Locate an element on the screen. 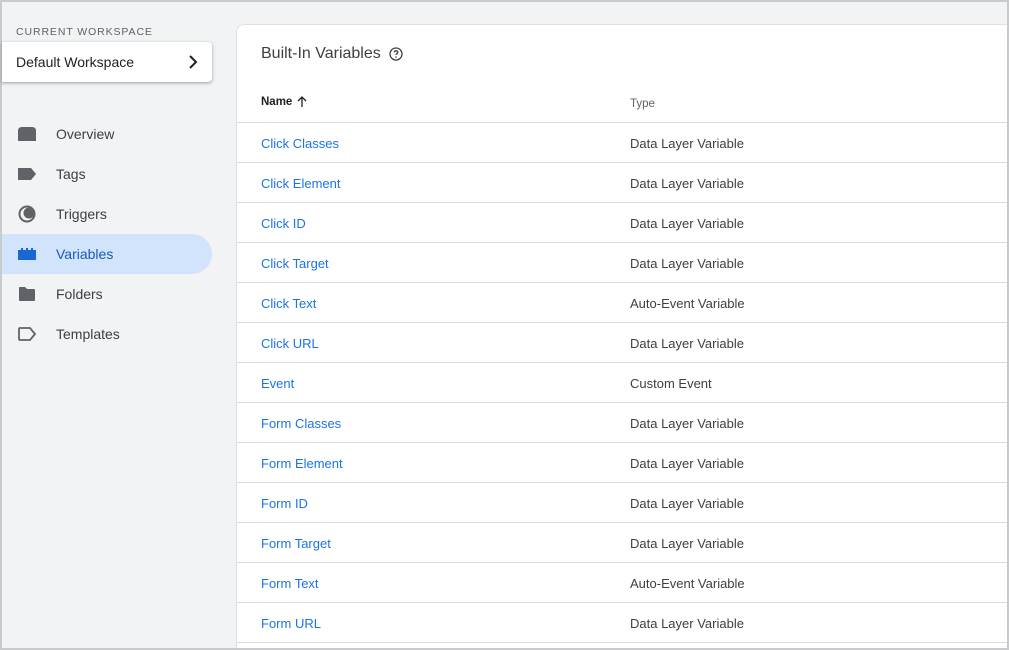 This screenshot has height=650, width=1009. table-row: Click URL Data Layer Variable is located at coordinates (622, 343).